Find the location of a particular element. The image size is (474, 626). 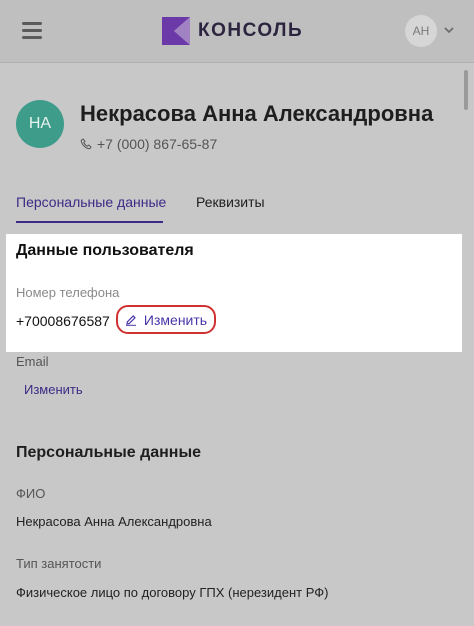

profile-avatar: НА is located at coordinates (40, 124).